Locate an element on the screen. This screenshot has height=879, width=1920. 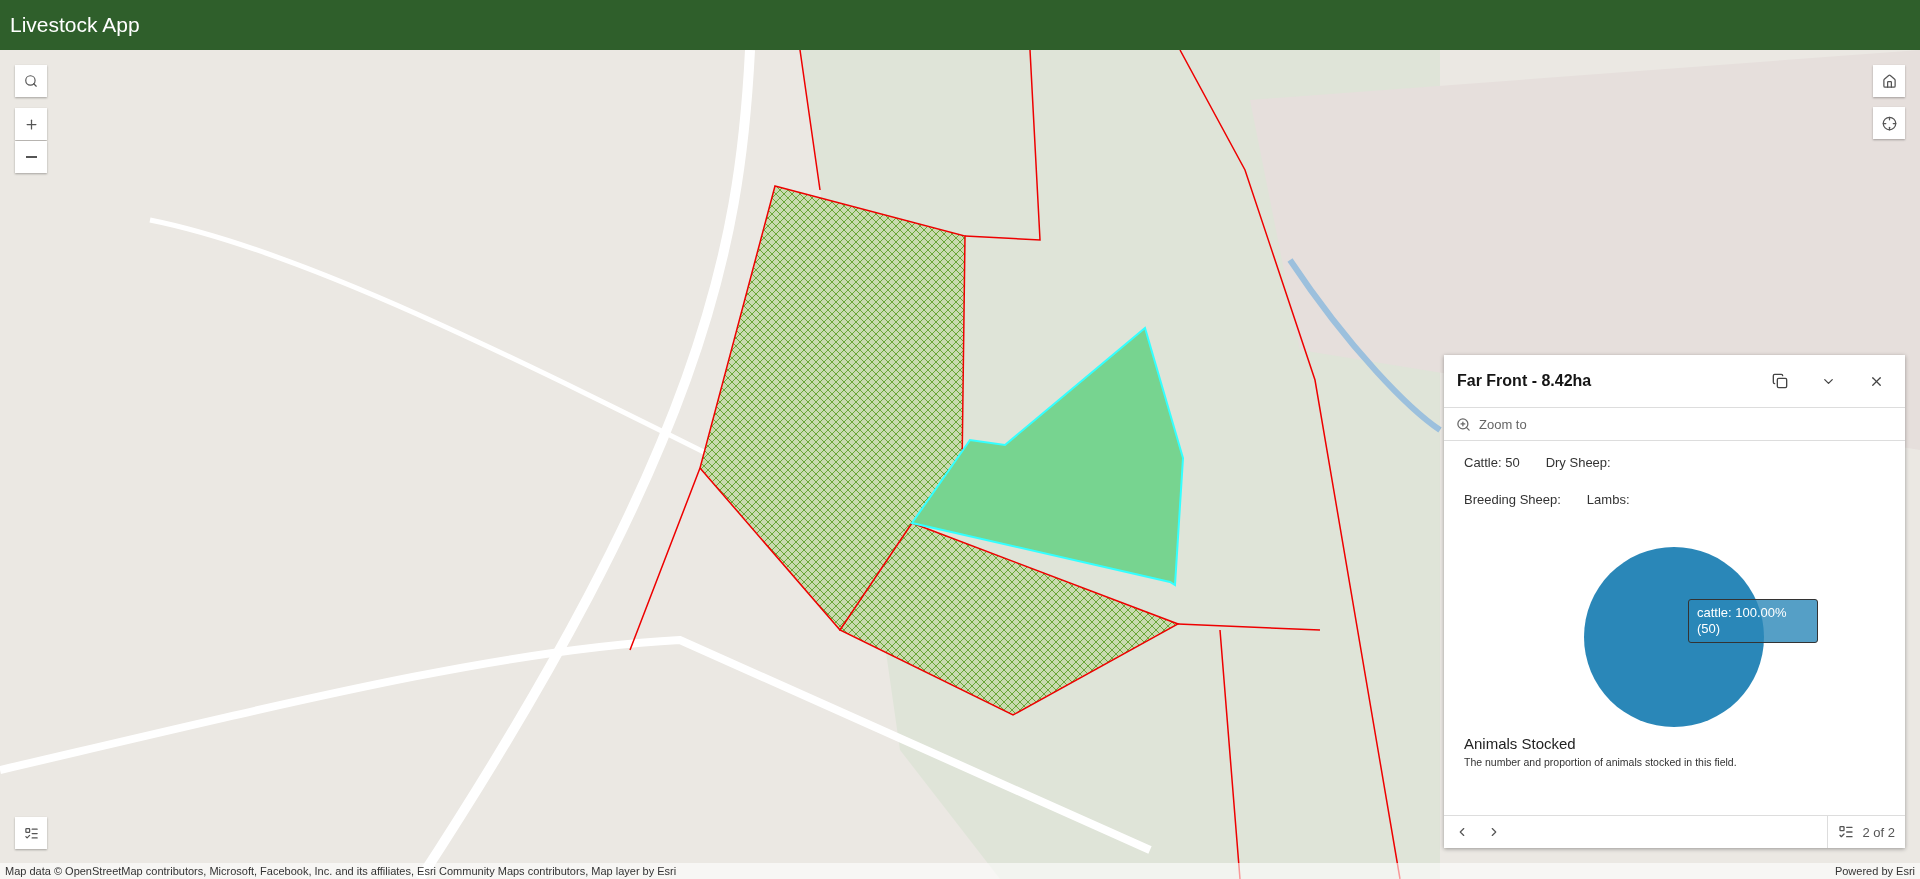
feature-list-button: 2 of 2 is located at coordinates (1866, 832).